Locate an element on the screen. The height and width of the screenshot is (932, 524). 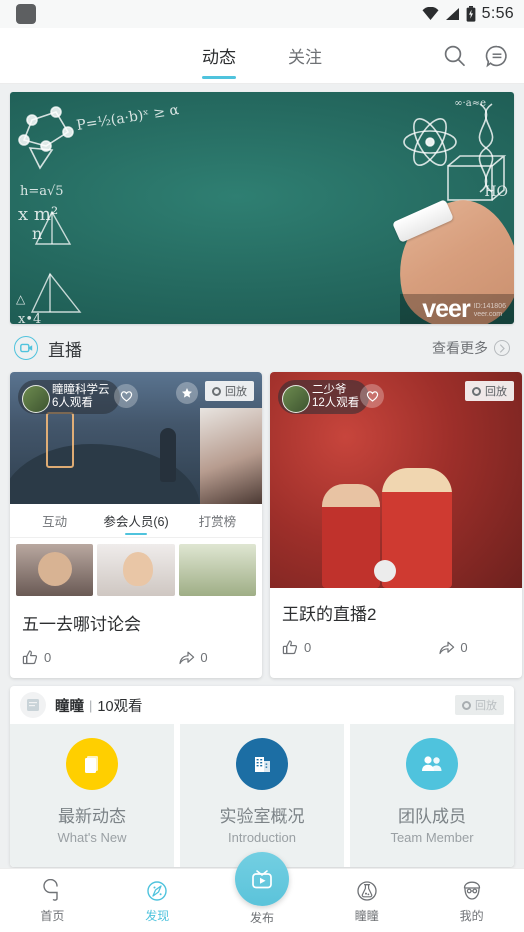
live-card-thumbnail: 瞳瞳科学云 6人观看 回放 is located at coordinates (136, 438).